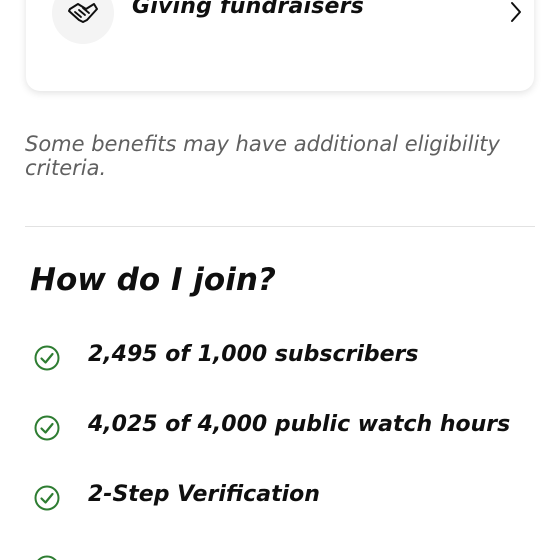  I want to click on giving-fundraisers-label: Giving fundraisers, so click(248, 9).